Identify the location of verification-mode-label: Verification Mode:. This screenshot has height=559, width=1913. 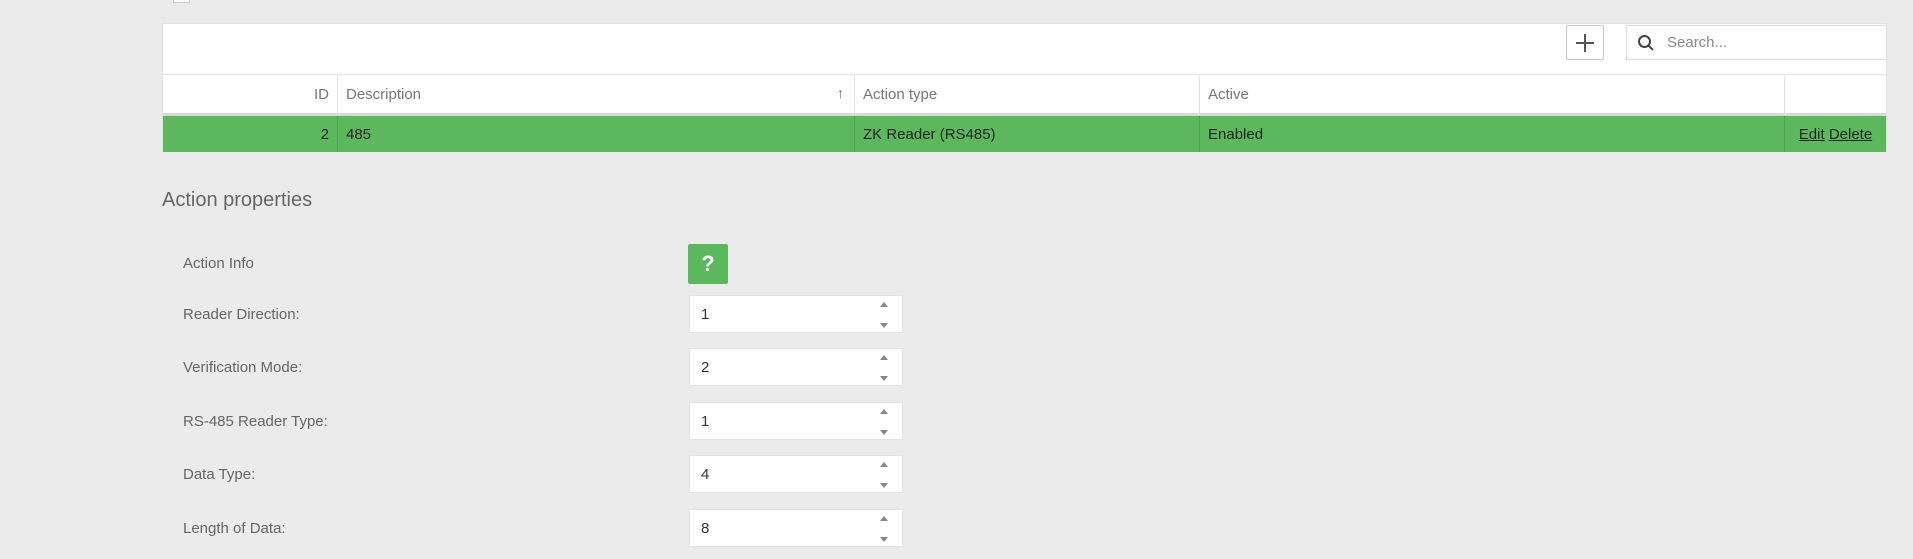
(243, 367).